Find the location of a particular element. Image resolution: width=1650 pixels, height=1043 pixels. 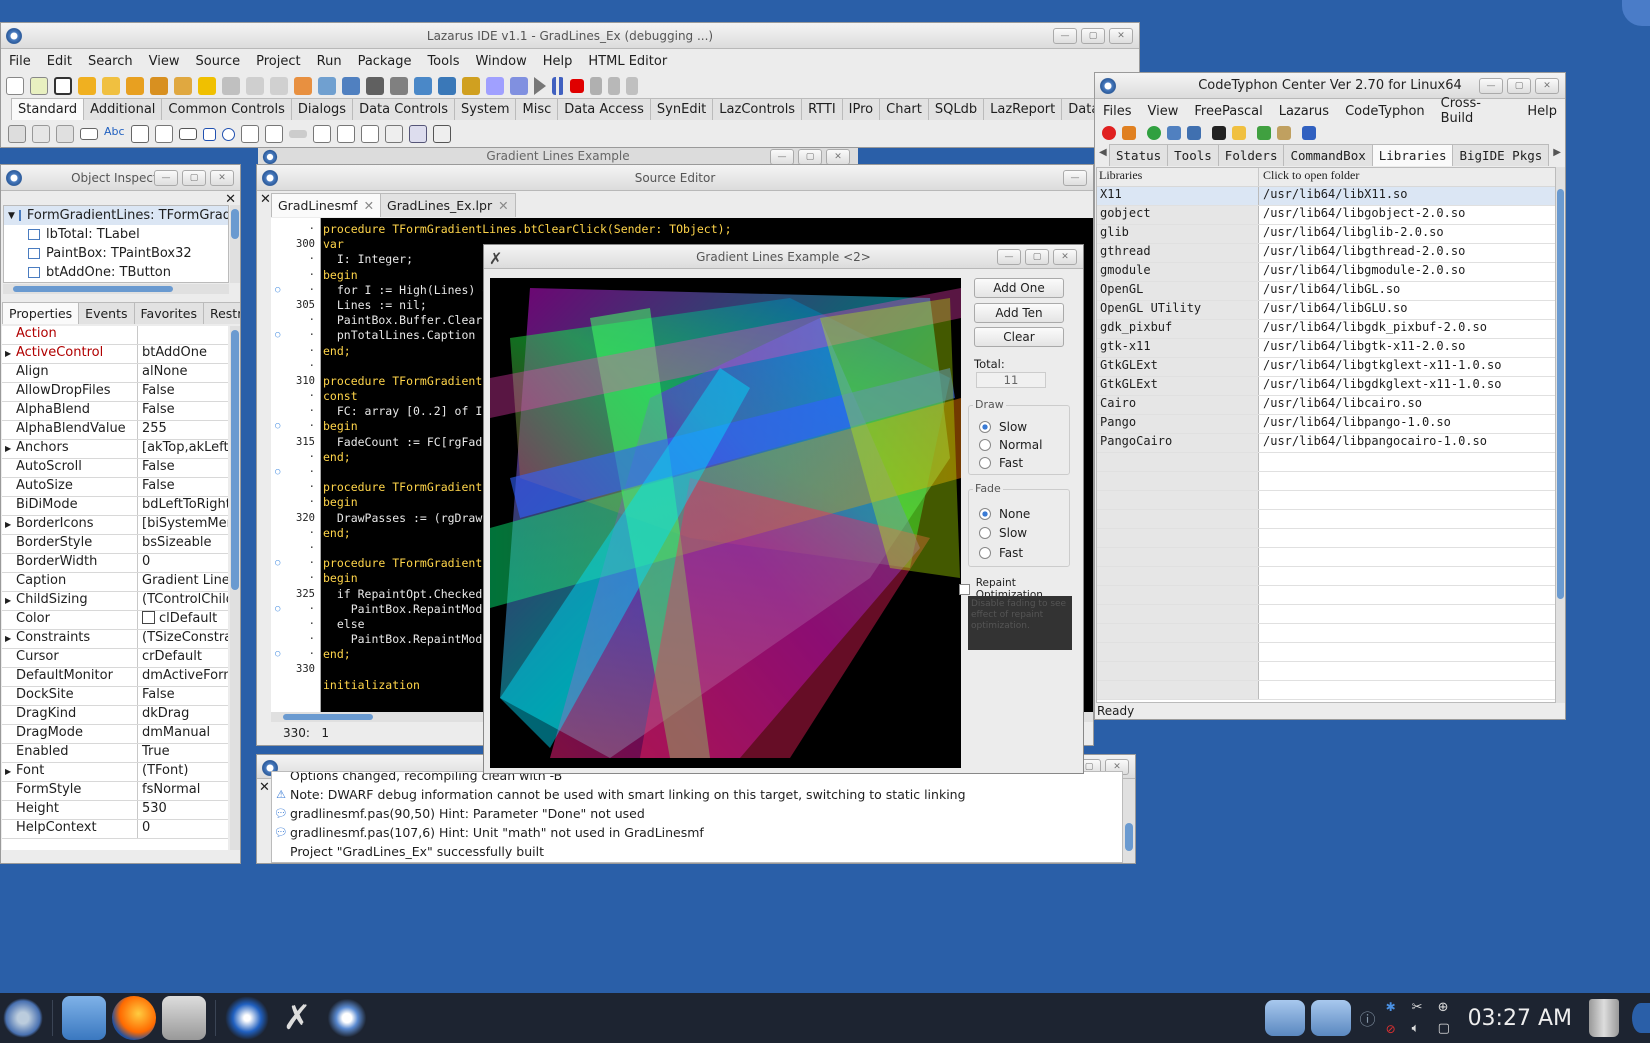

file-manager-icon is located at coordinates (84, 1018).